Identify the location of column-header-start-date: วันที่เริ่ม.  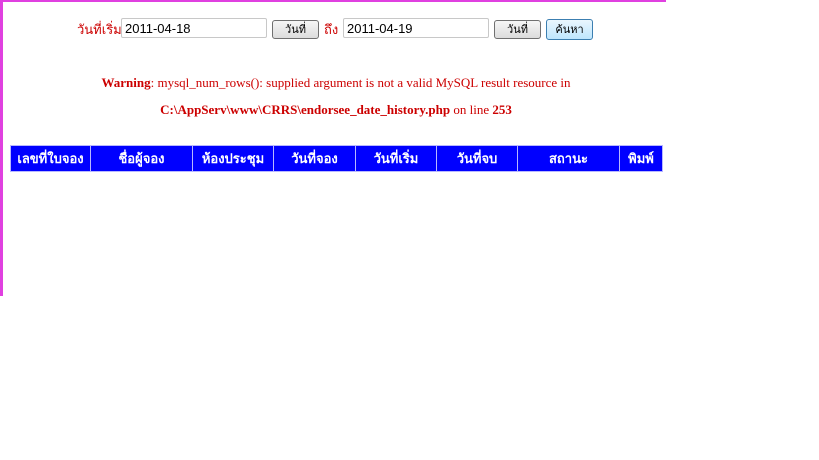
(396, 158).